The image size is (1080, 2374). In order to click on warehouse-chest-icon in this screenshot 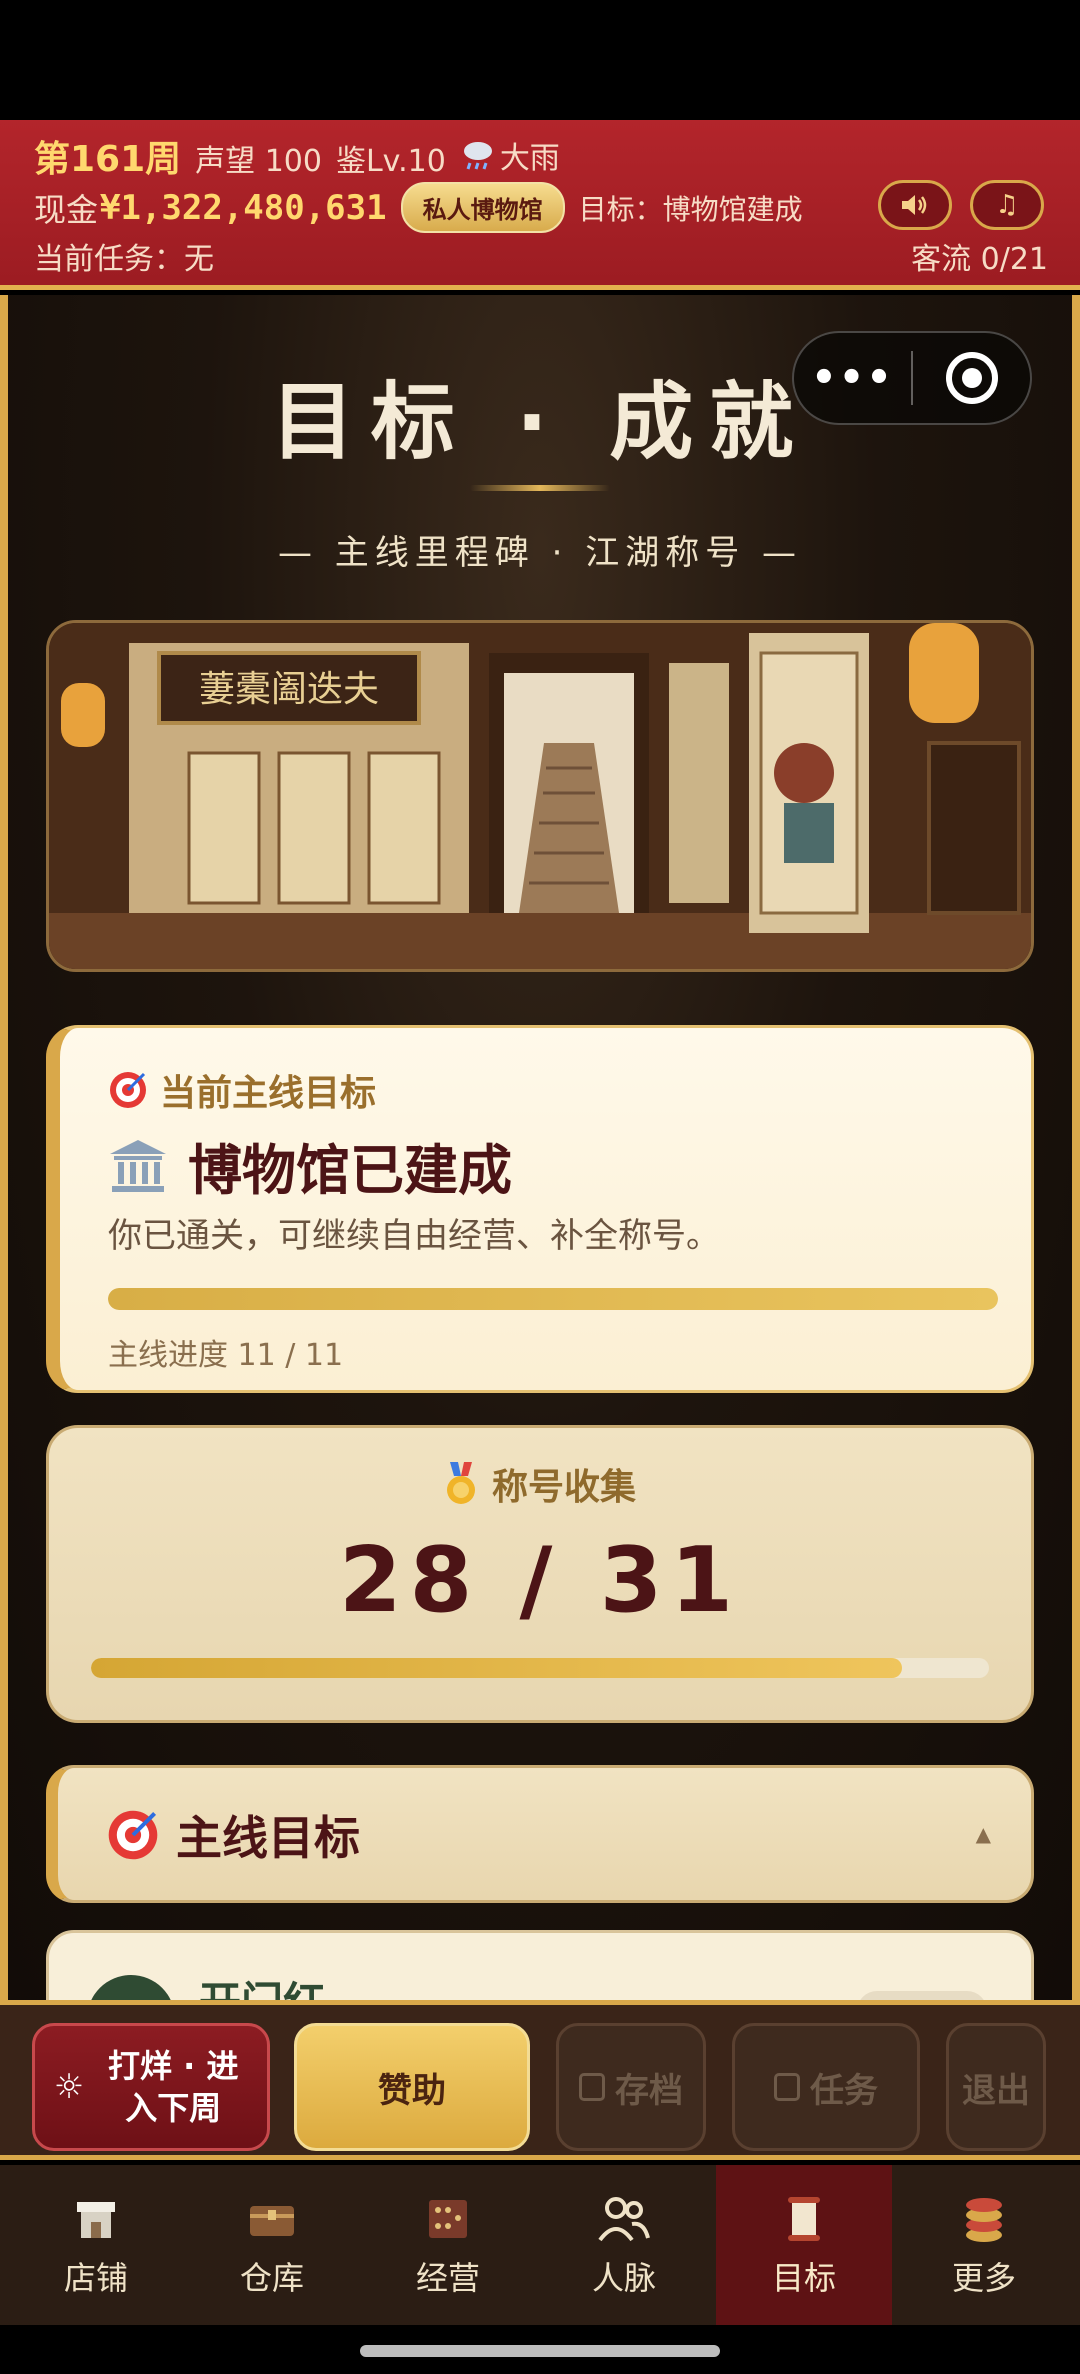, I will do `click(272, 2219)`.